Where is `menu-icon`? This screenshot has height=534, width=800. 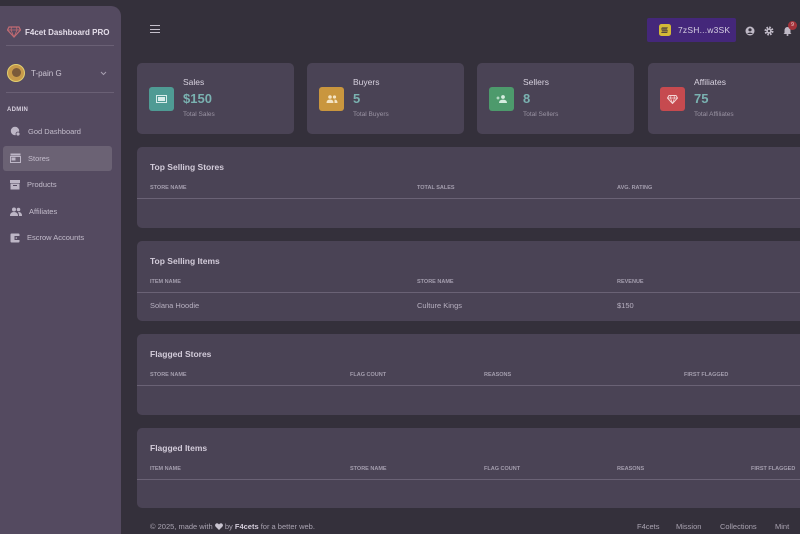
menu-icon is located at coordinates (155, 29).